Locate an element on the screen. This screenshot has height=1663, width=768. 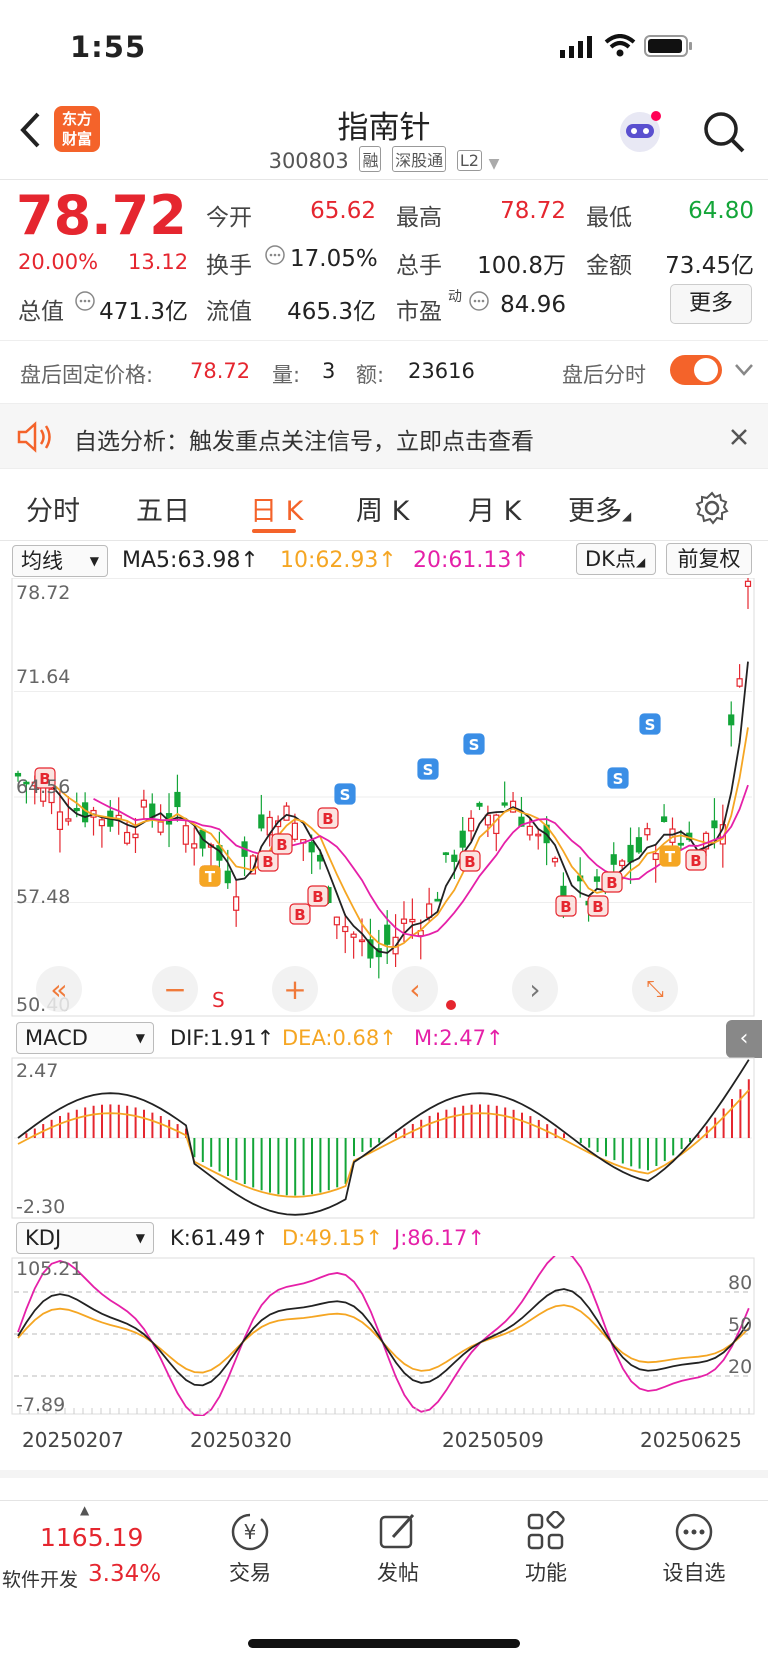
signal-marker-text: S is located at coordinates (650, 725).